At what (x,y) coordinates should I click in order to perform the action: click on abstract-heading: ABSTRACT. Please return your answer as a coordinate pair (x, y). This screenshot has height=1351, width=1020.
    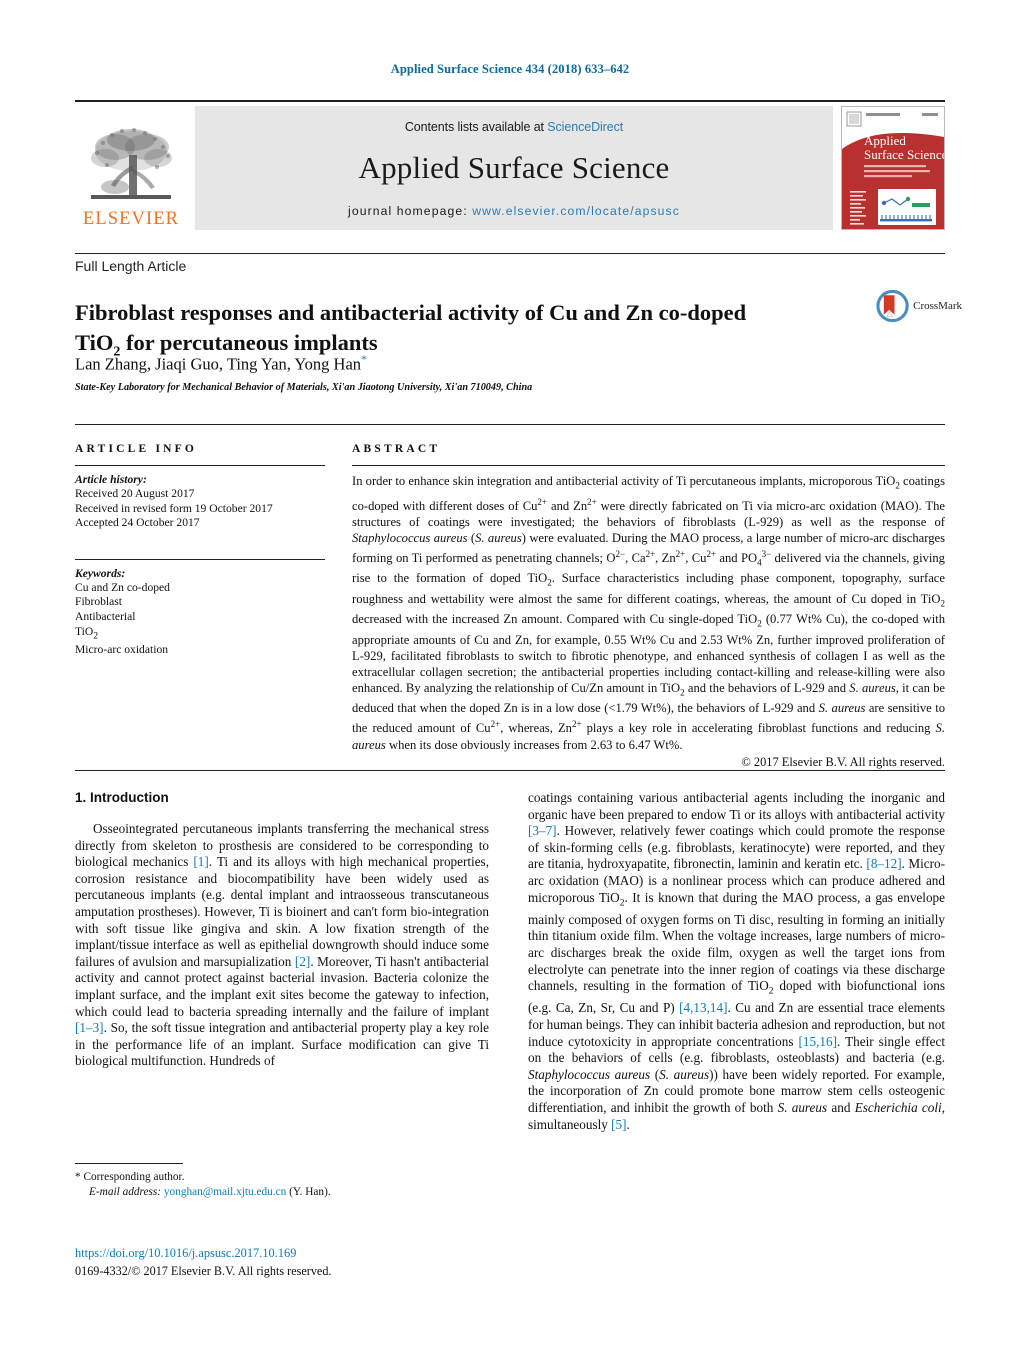
    Looking at the image, I should click on (396, 449).